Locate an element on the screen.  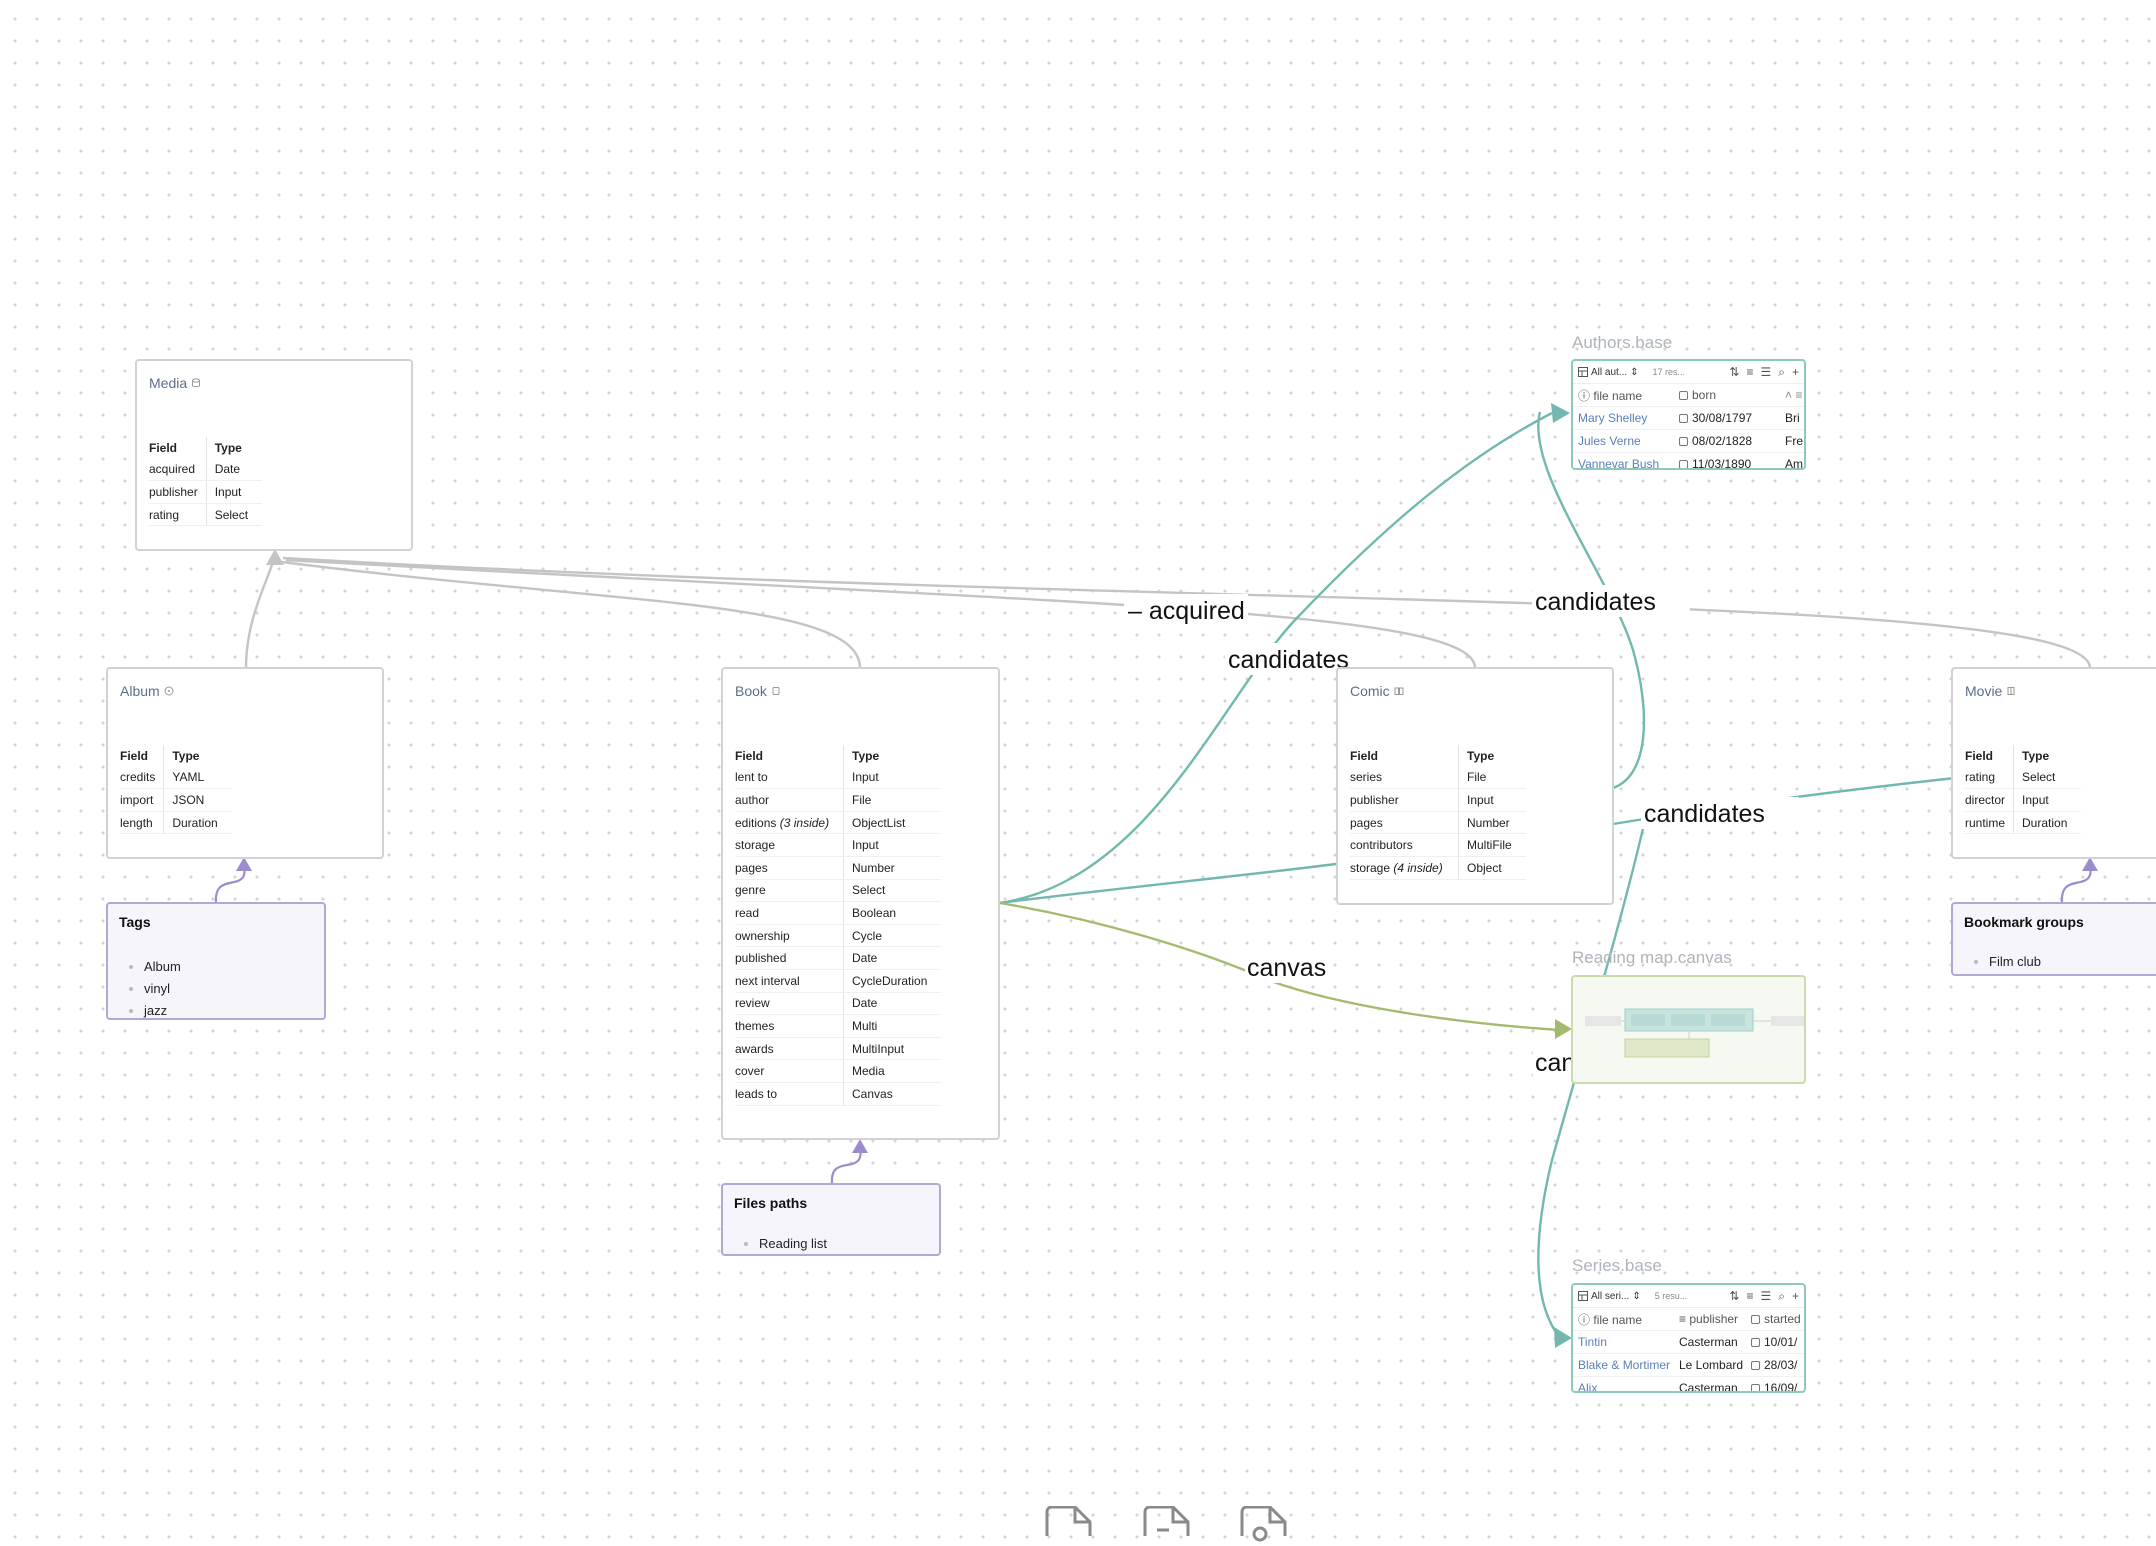
table-row: director Input is located at coordinates (2023, 800).